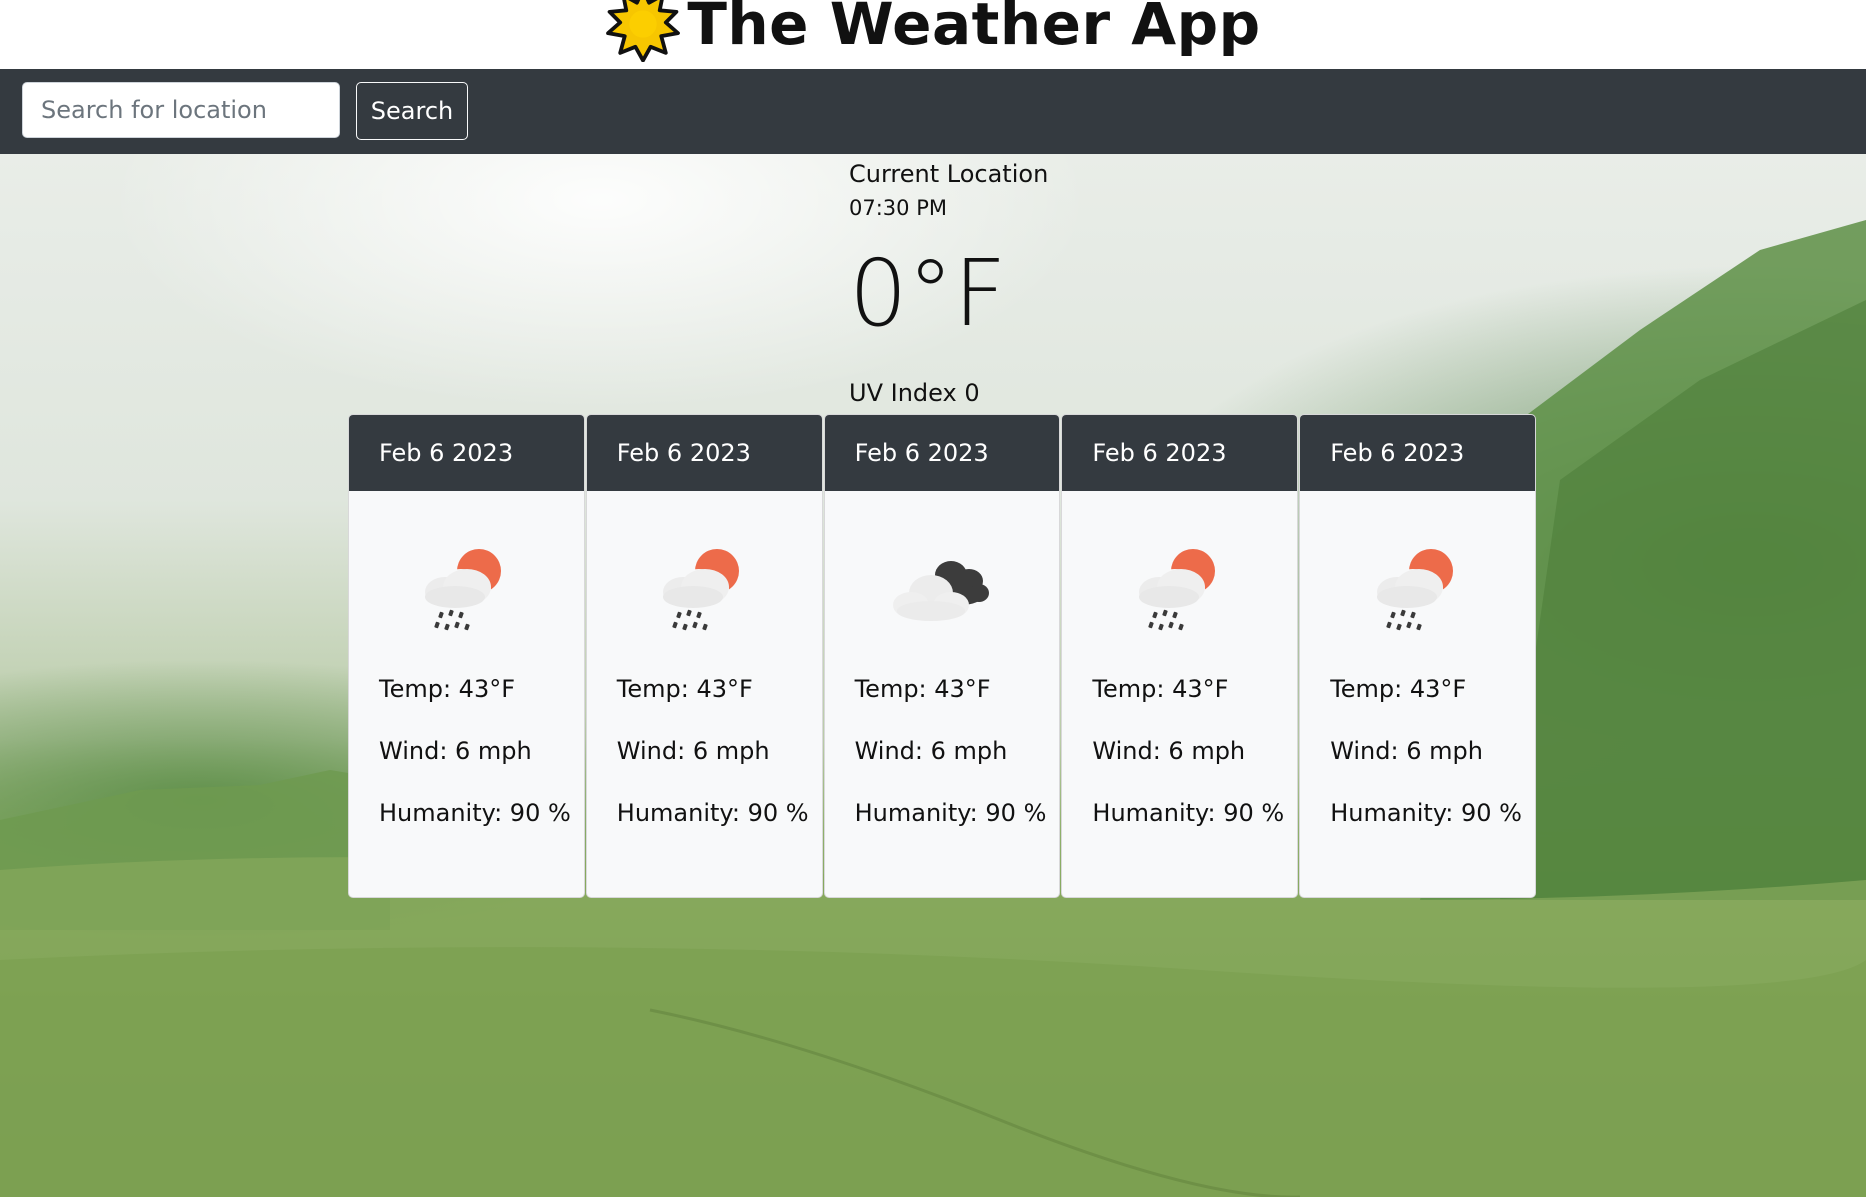 This screenshot has height=1197, width=1866. I want to click on title-bar: The Weather App, so click(933, 34).